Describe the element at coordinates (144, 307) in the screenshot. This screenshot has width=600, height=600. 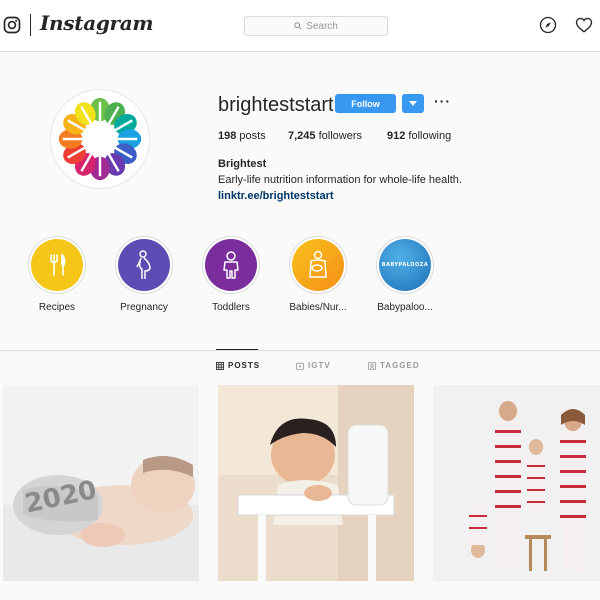
I see `highlight-label: Pregnancy` at that location.